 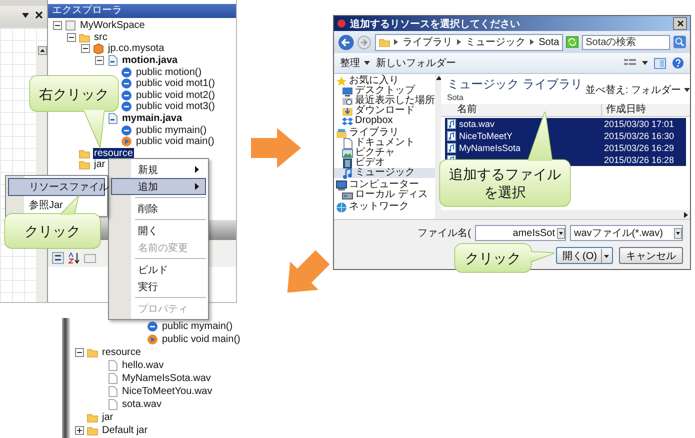 I want to click on menu-item: 実行, so click(x=158, y=286).